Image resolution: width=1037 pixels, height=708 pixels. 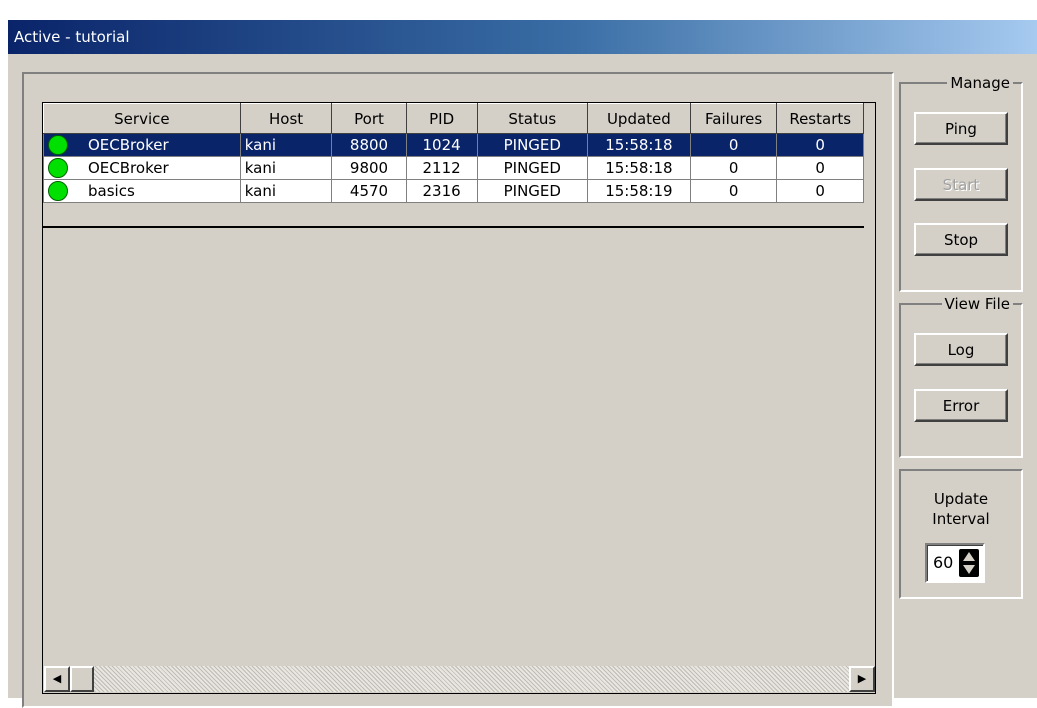 What do you see at coordinates (980, 83) in the screenshot?
I see `manage-group-label: Manage` at bounding box center [980, 83].